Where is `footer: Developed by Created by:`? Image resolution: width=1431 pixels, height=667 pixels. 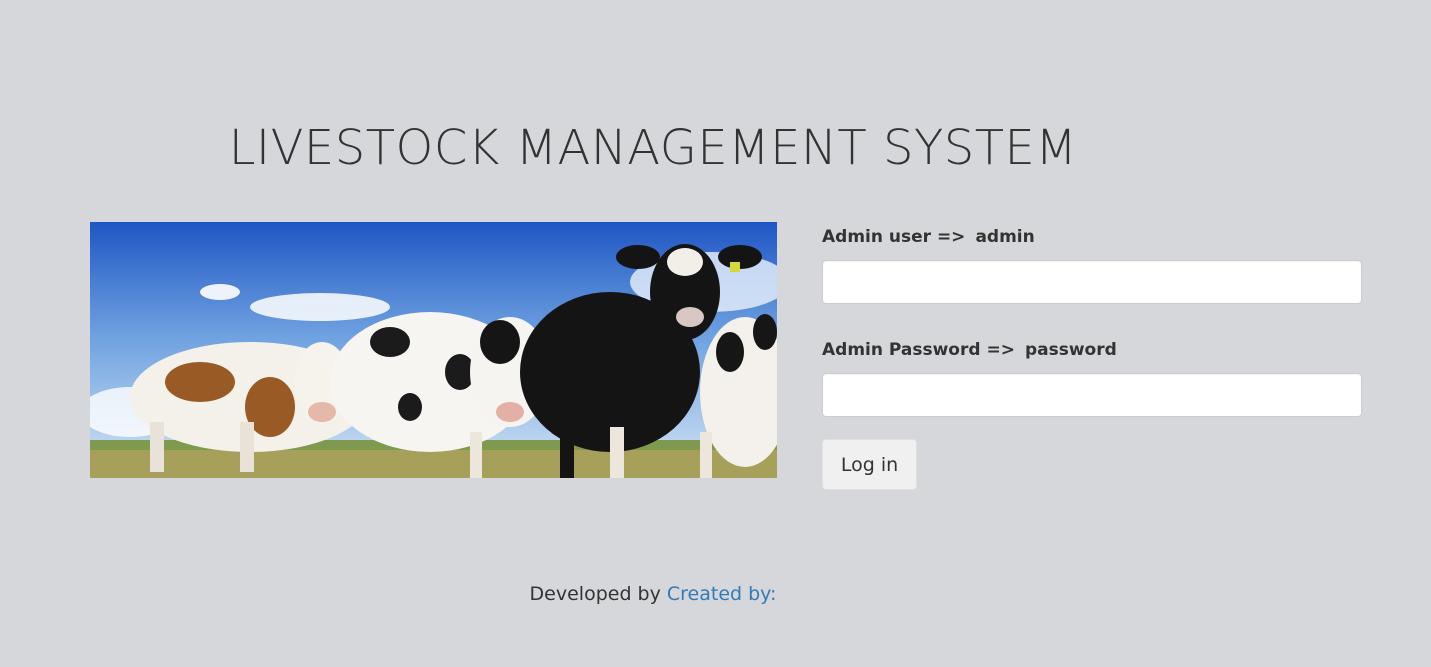
footer: Developed by Created by: is located at coordinates (653, 594).